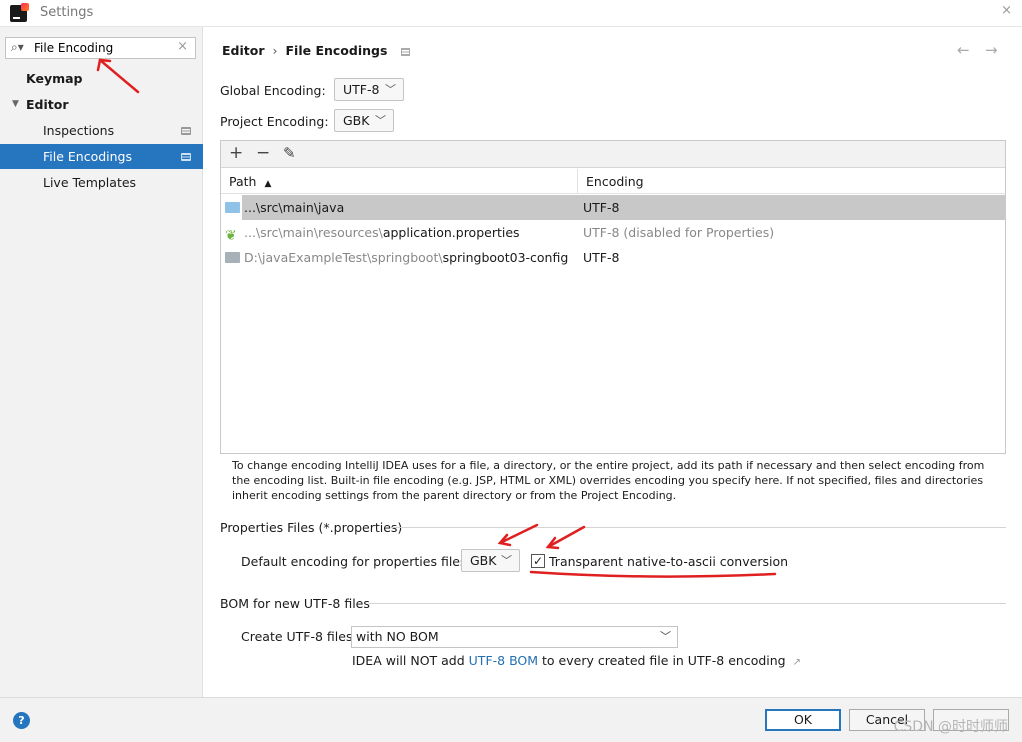 Image resolution: width=1022 pixels, height=742 pixels. I want to click on utf8-bom-link: UTF-8 BOM, so click(503, 660).